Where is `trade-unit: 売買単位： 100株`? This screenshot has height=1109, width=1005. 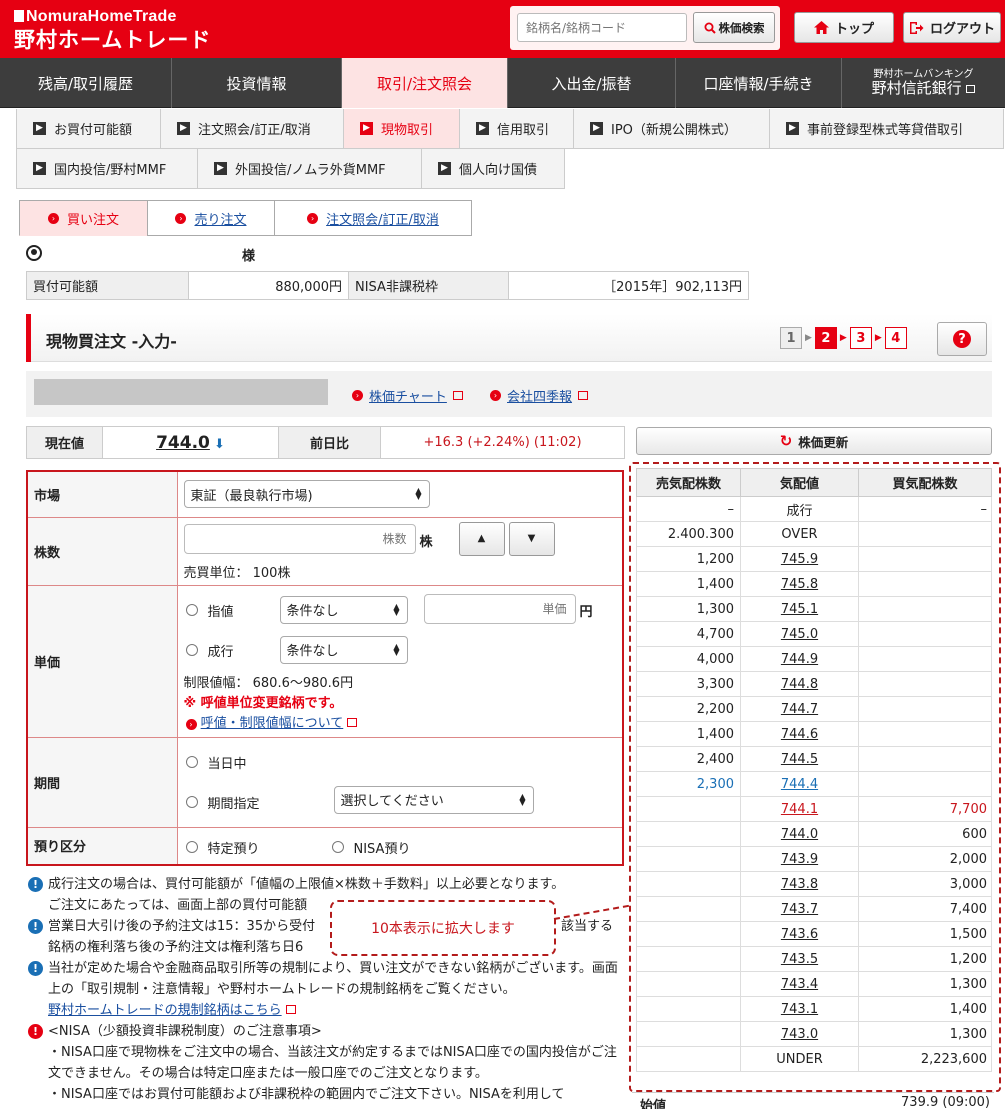
trade-unit: 売買単位： 100株 is located at coordinates (237, 573).